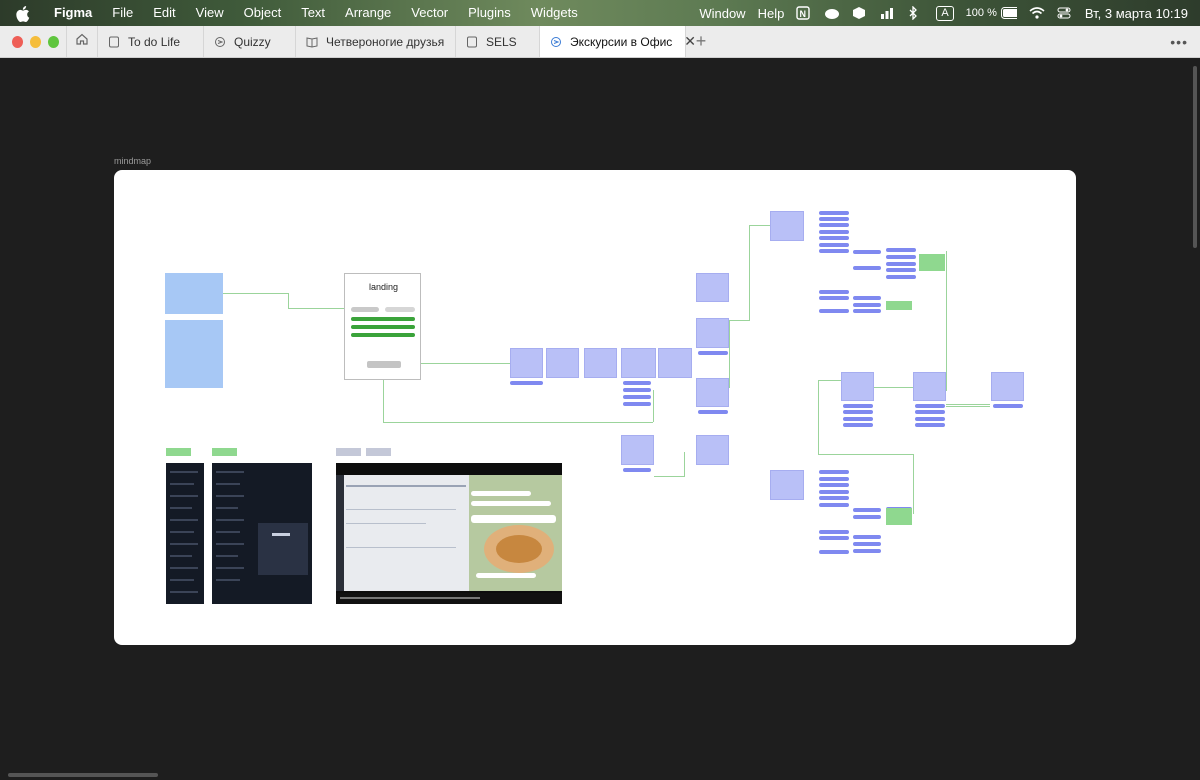 This screenshot has width=1200, height=780. What do you see at coordinates (554, 13) in the screenshot?
I see `menu-widgets: Widgets` at bounding box center [554, 13].